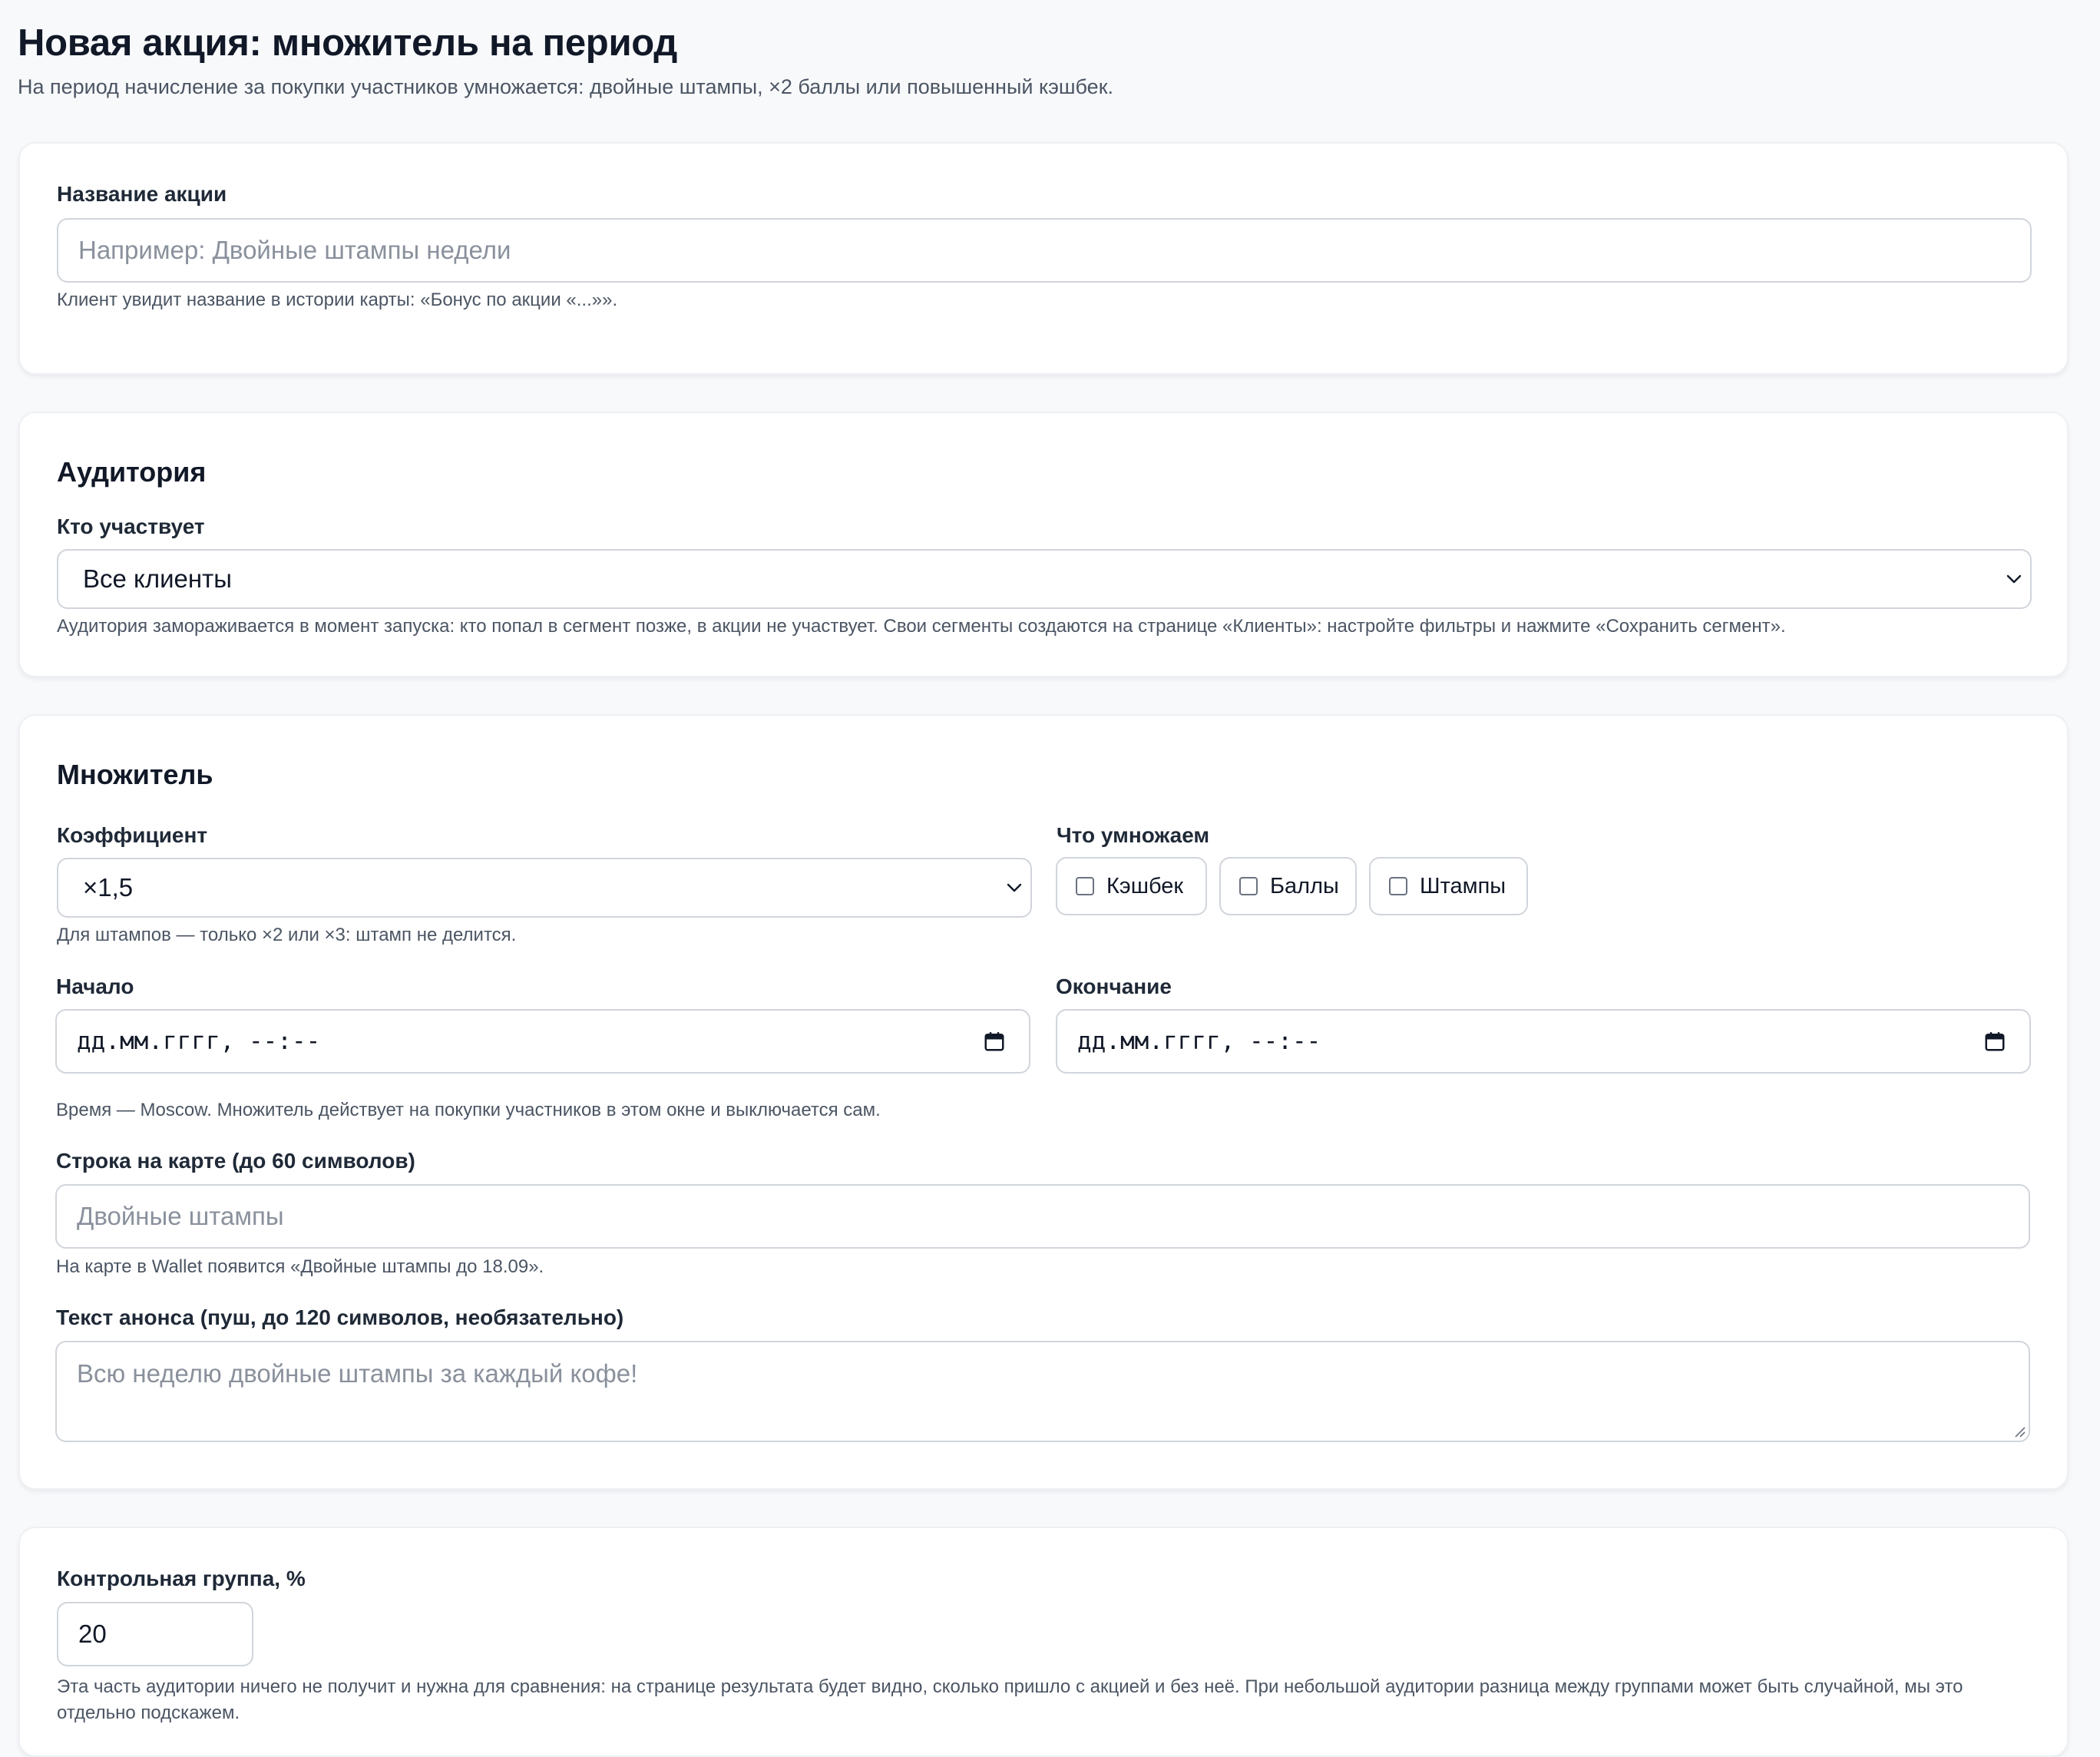  What do you see at coordinates (93, 1634) in the screenshot?
I see `control-value: 20` at bounding box center [93, 1634].